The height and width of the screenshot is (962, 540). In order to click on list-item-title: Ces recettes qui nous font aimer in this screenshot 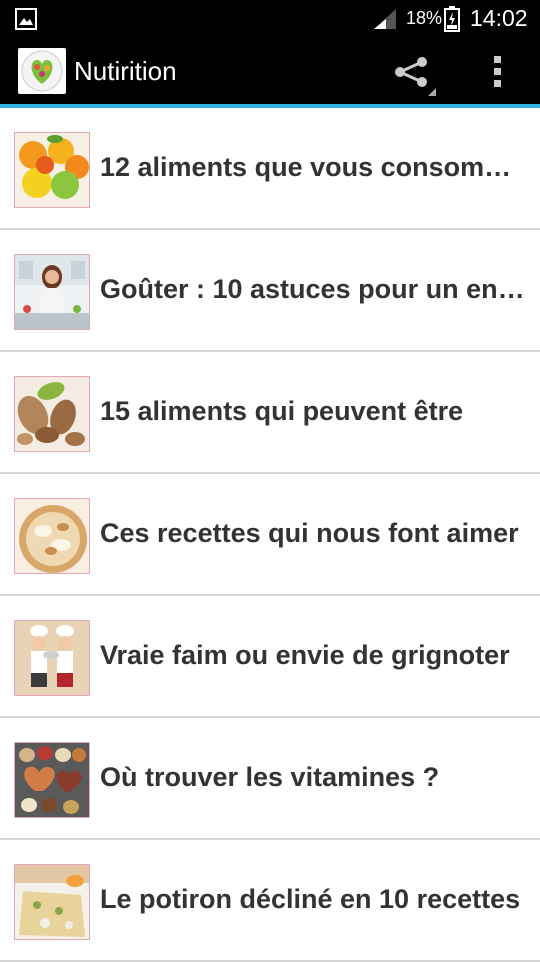, I will do `click(309, 533)`.